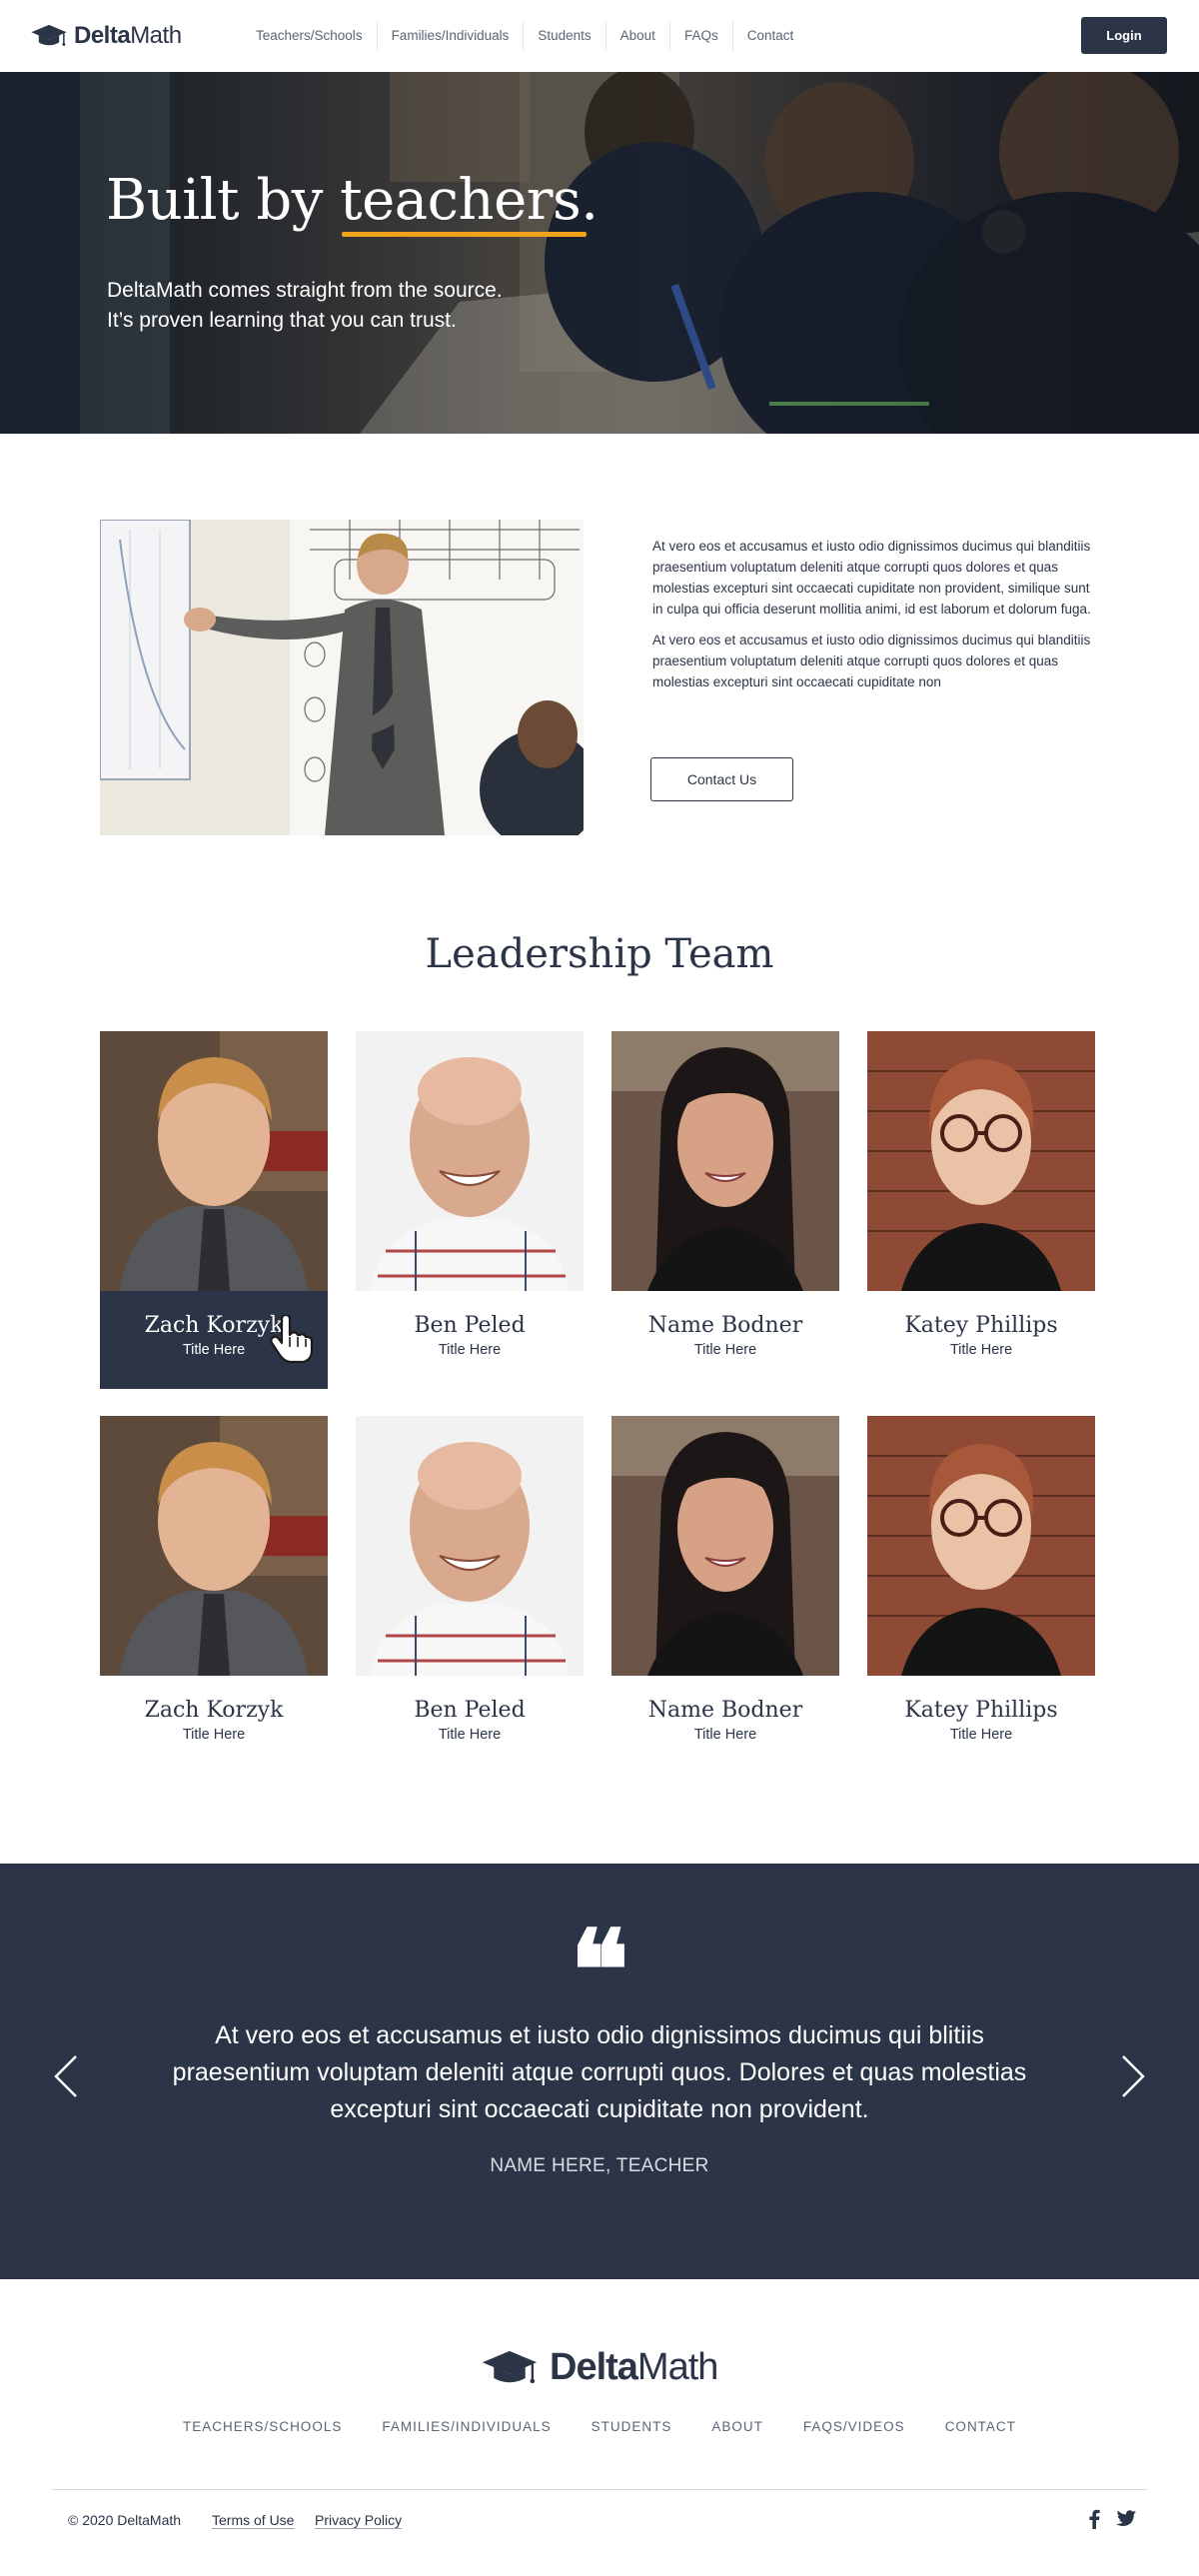  What do you see at coordinates (563, 36) in the screenshot?
I see `nav-students: Students` at bounding box center [563, 36].